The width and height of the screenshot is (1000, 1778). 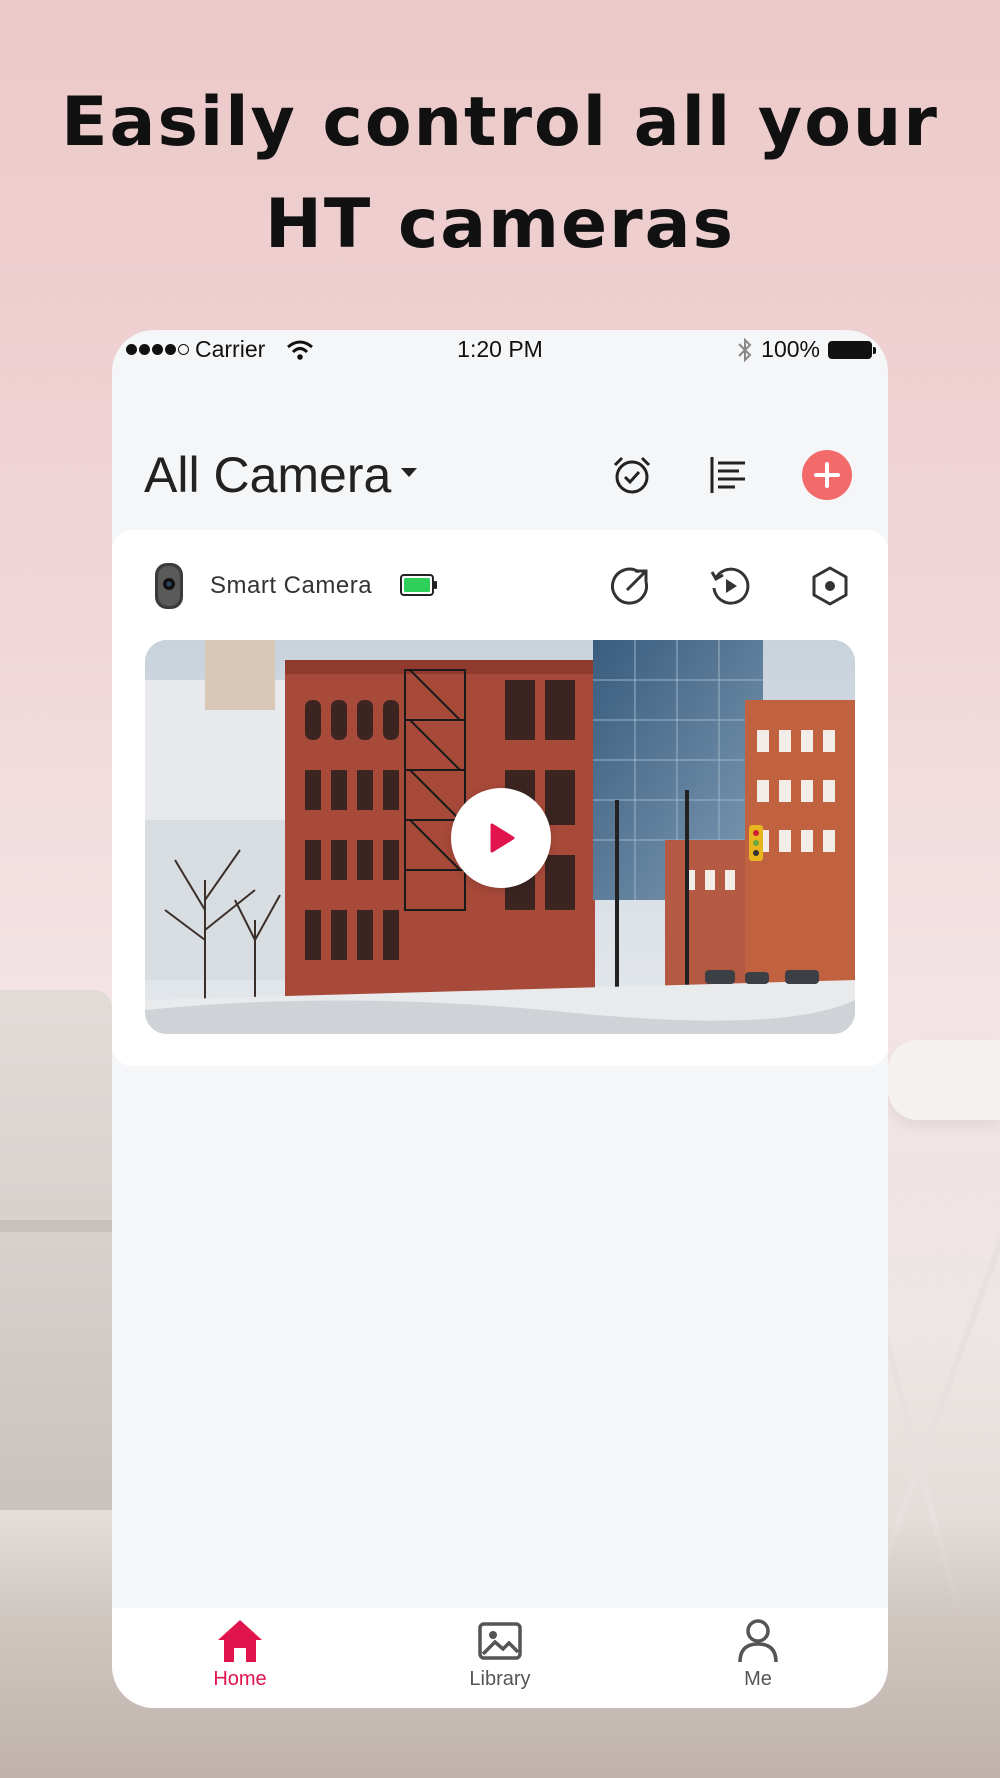 I want to click on header: All Camera, so click(x=500, y=475).